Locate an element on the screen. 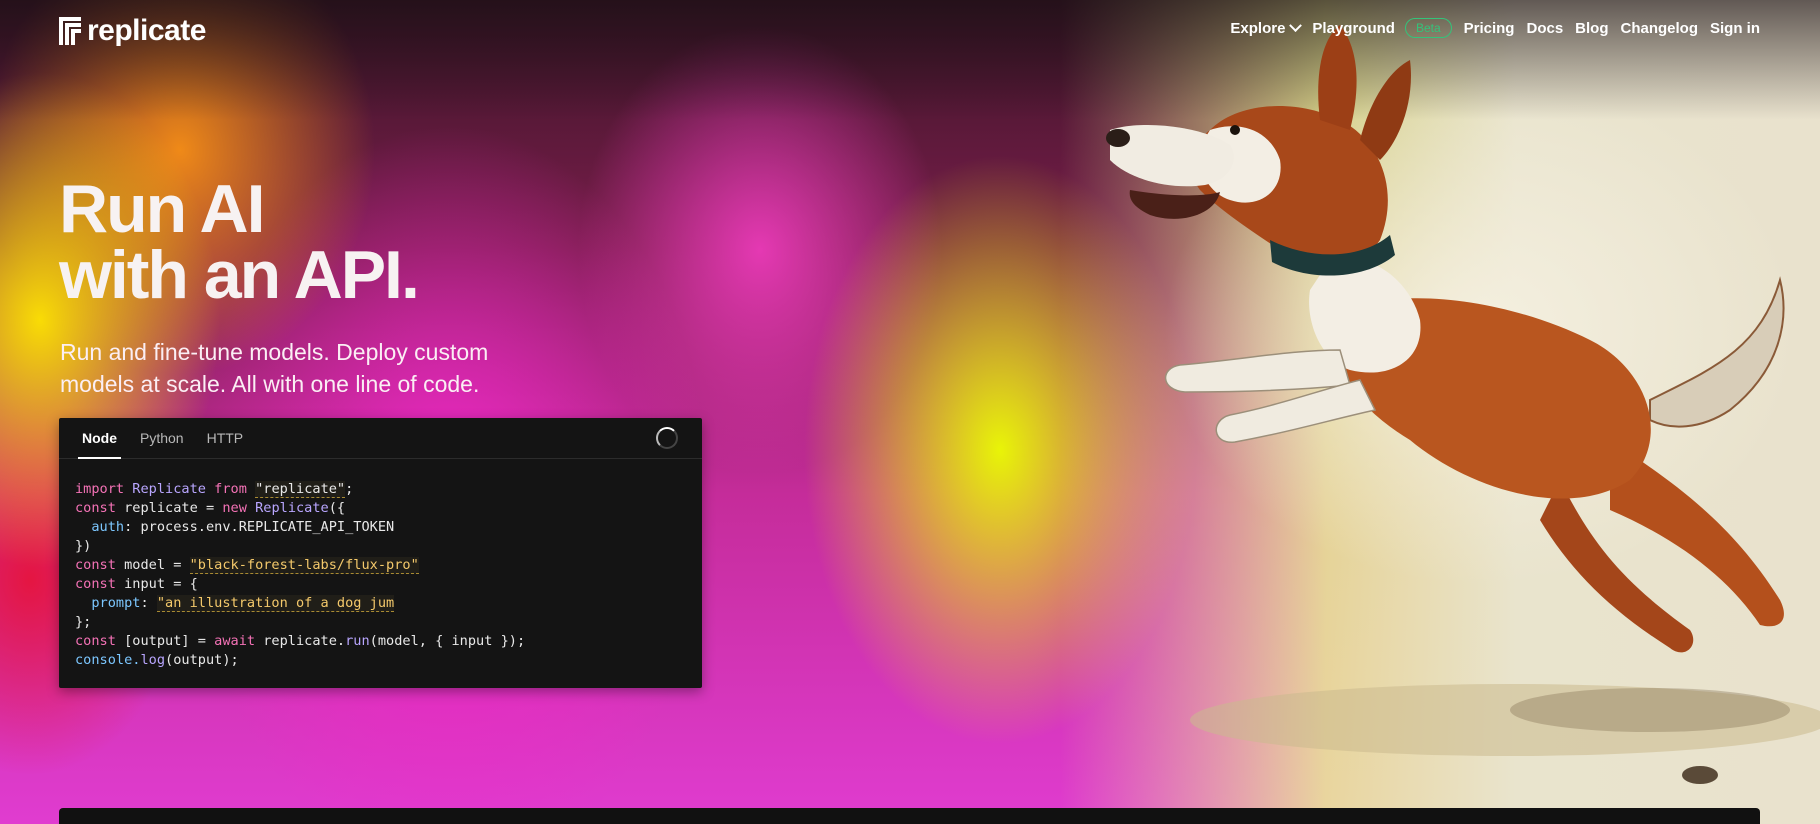 Image resolution: width=1820 pixels, height=824 pixels. nav-explore: Explore is located at coordinates (1266, 27).